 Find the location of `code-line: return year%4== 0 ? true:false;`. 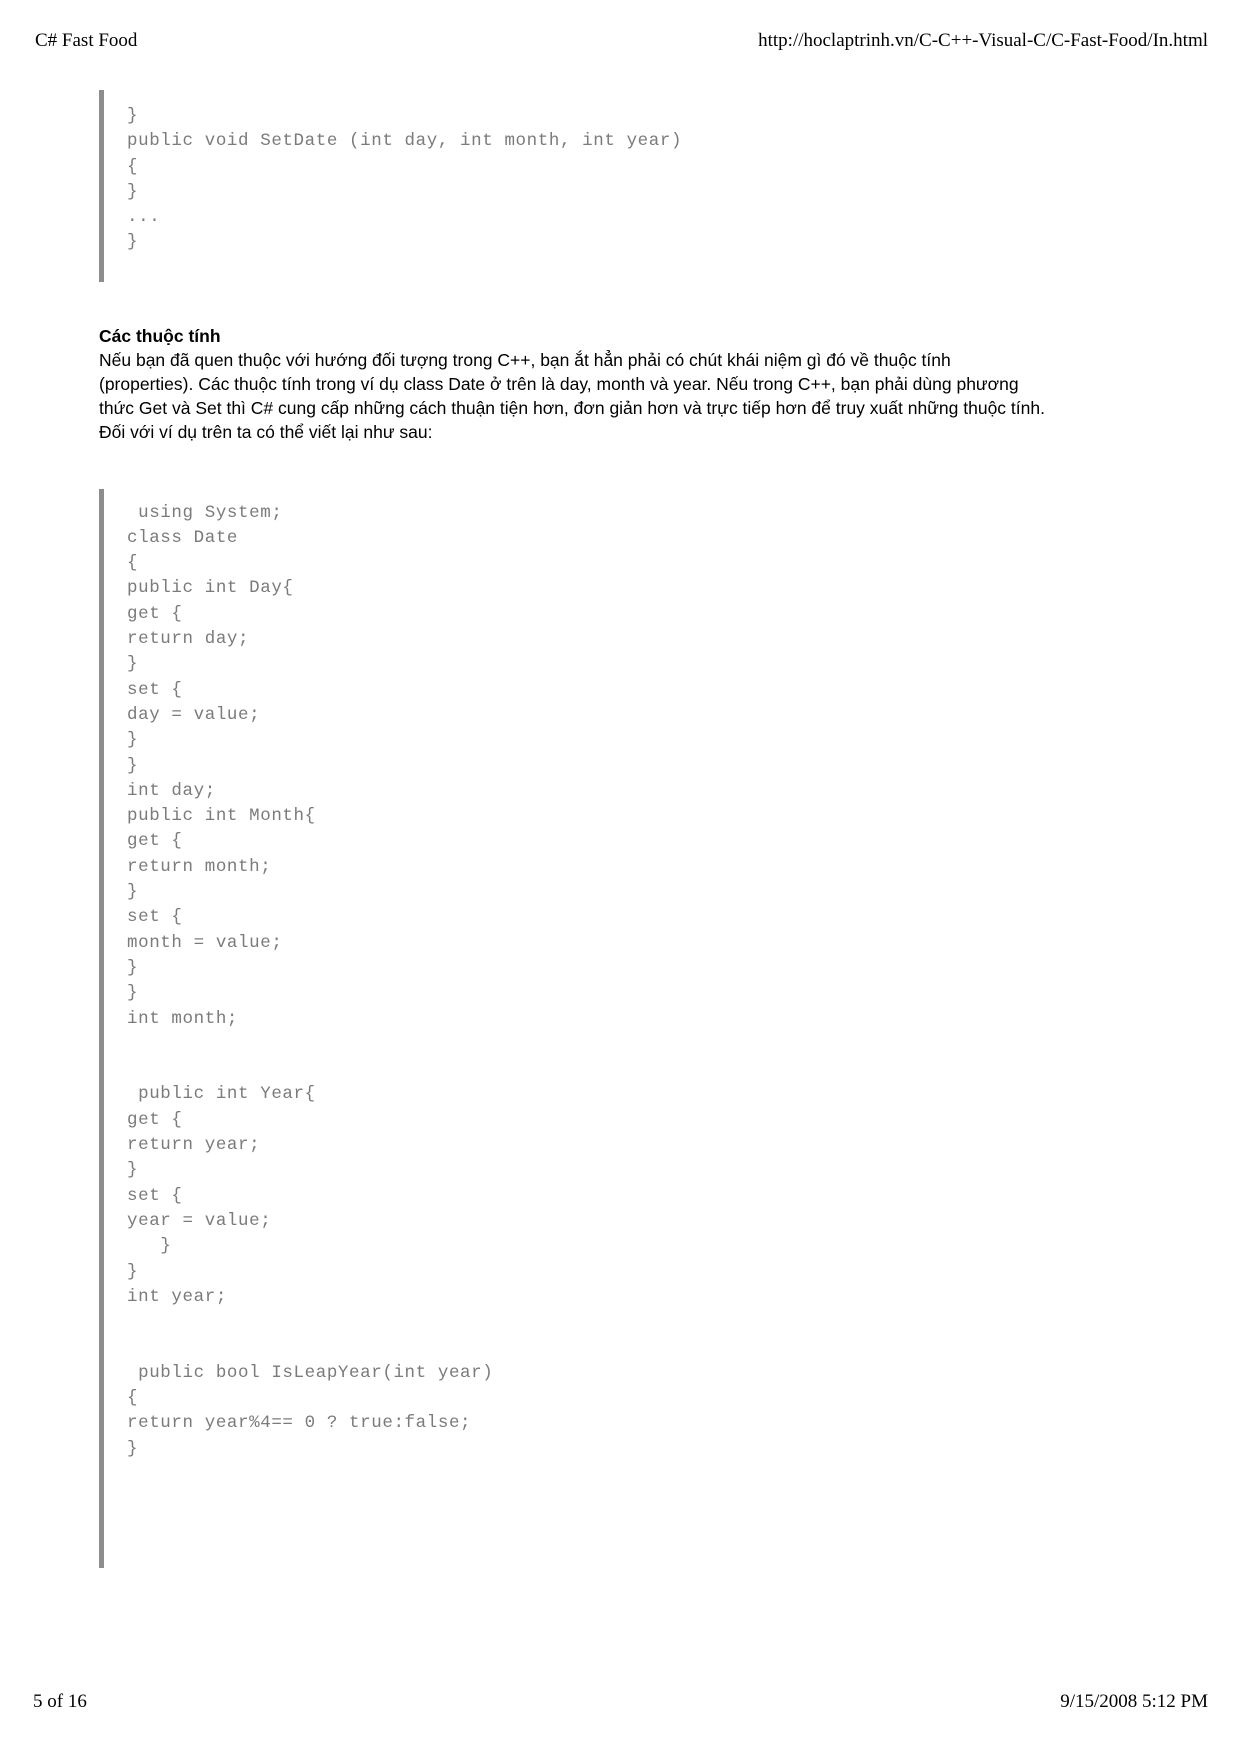

code-line: return year%4== 0 ? true:false; is located at coordinates (299, 1423).